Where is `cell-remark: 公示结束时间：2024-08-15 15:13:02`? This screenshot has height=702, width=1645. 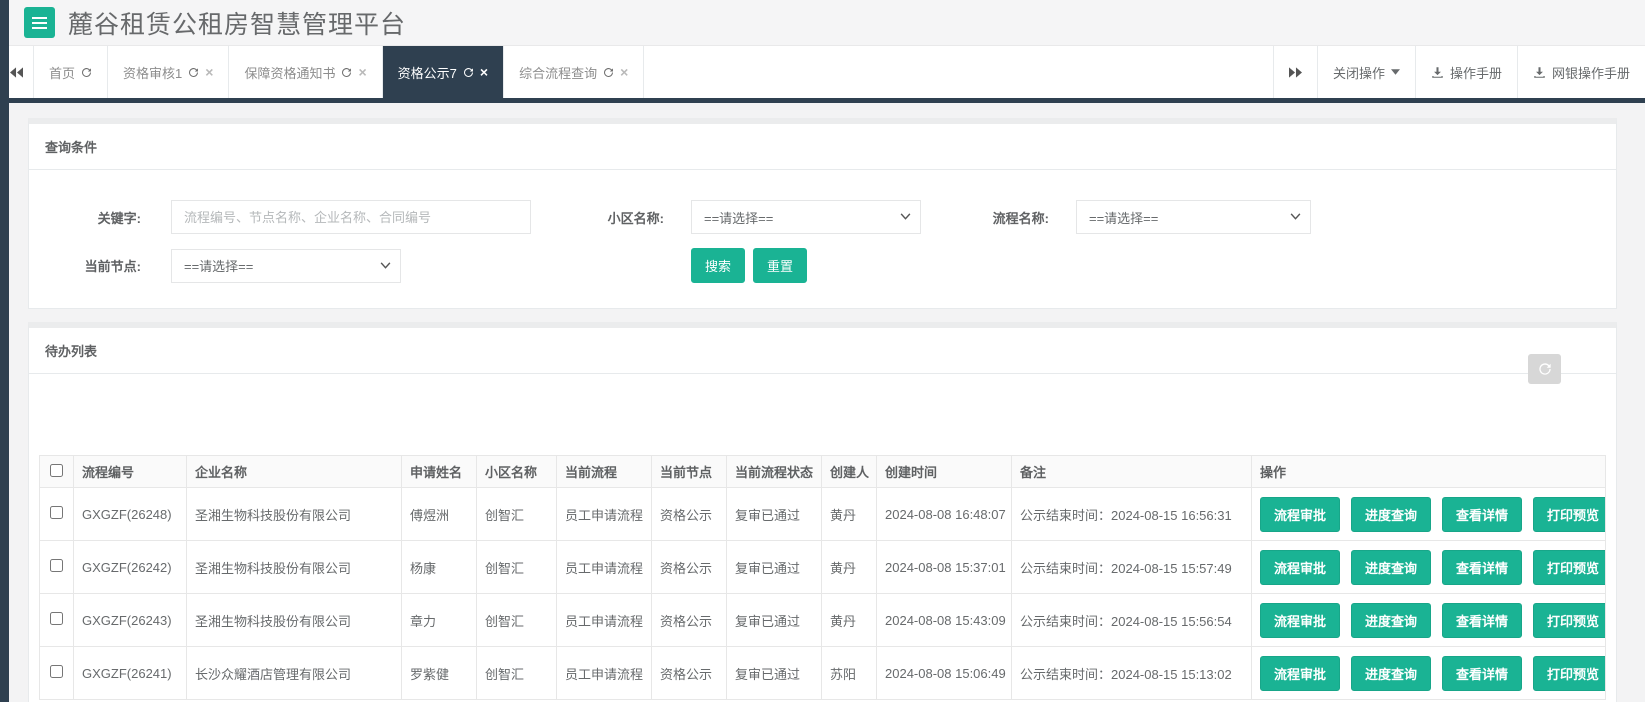 cell-remark: 公示结束时间：2024-08-15 15:13:02 is located at coordinates (1131, 673).